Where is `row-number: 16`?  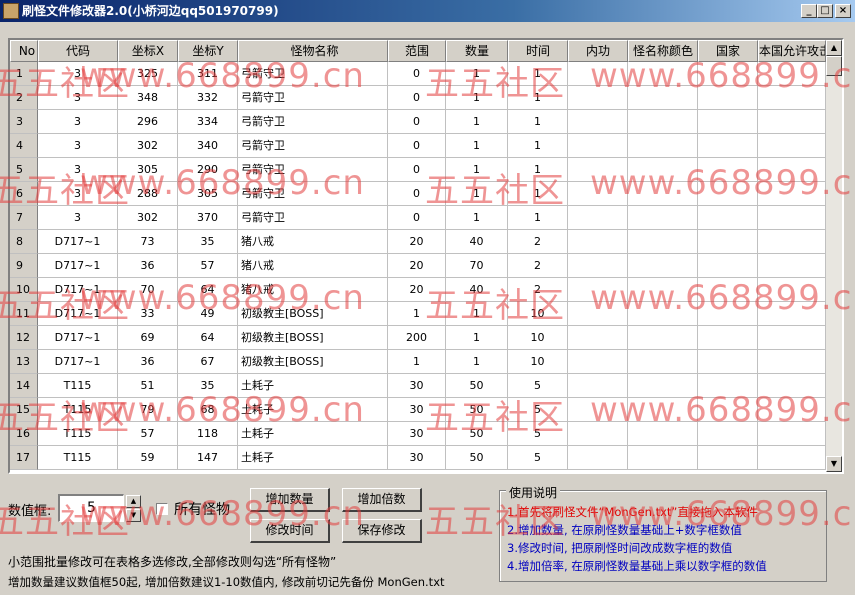
row-number: 16 is located at coordinates (24, 434).